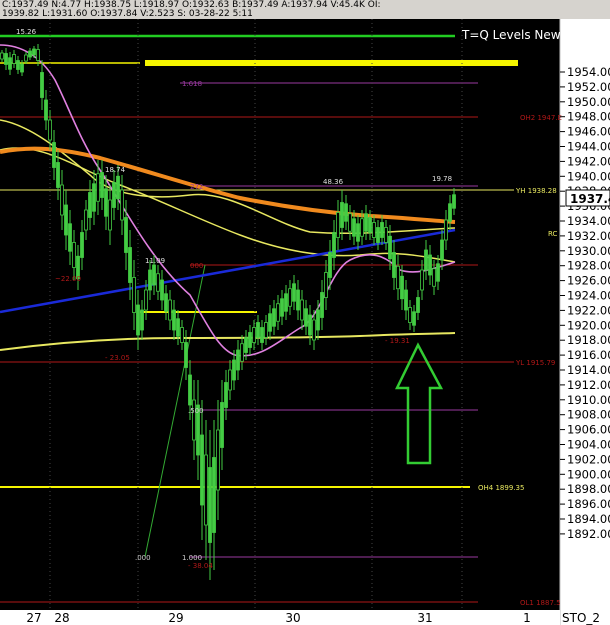  Describe the element at coordinates (588, 310) in the screenshot. I see `price-tick-label: 1922.00` at that location.